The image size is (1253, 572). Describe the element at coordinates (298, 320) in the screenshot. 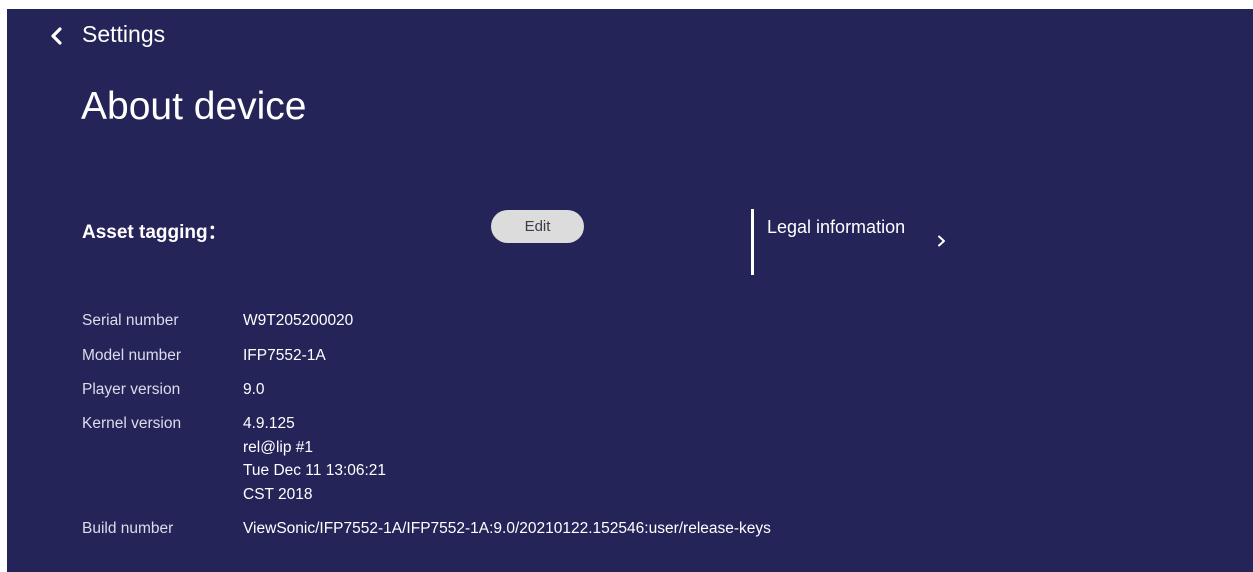

I see `serial-number-value: W9T205200020` at that location.